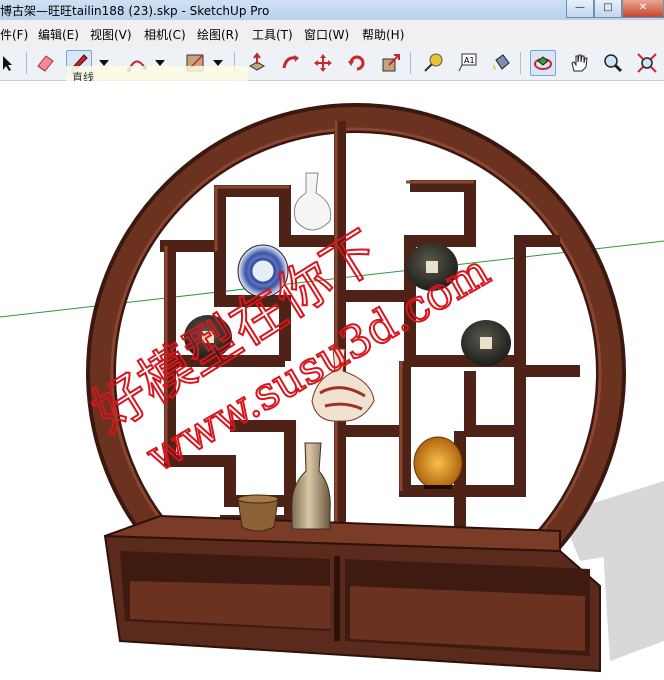 The width and height of the screenshot is (664, 680). I want to click on zoom-extents-icon, so click(647, 63).